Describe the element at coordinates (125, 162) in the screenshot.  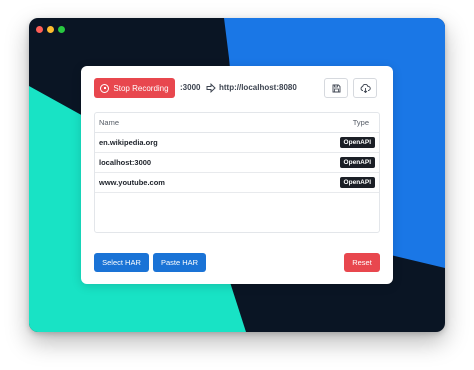
I see `row-domain: localhost:3000` at that location.